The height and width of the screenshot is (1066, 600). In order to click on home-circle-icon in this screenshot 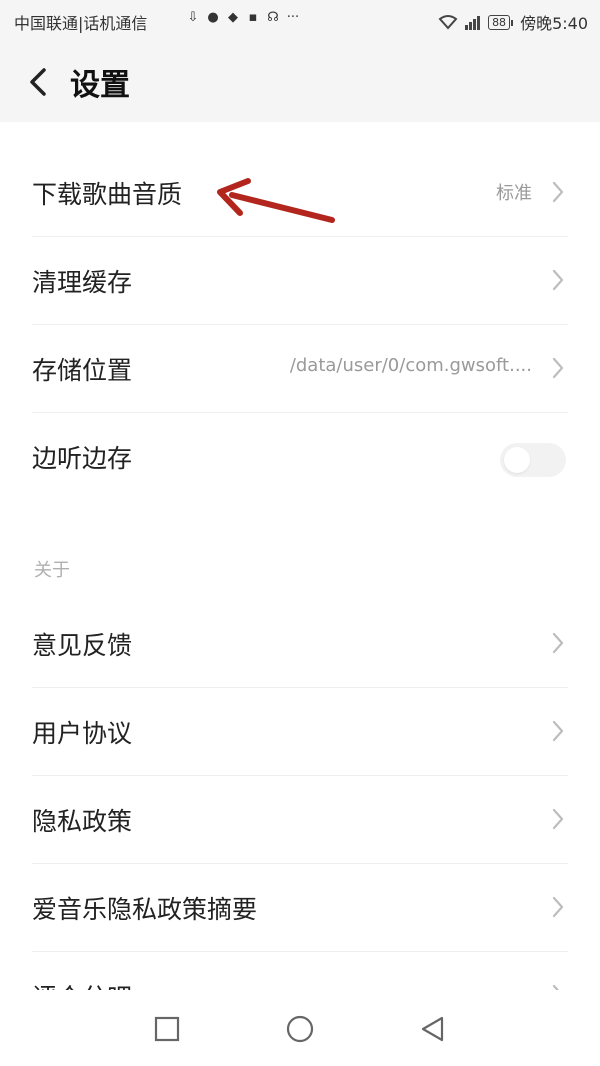, I will do `click(300, 1029)`.